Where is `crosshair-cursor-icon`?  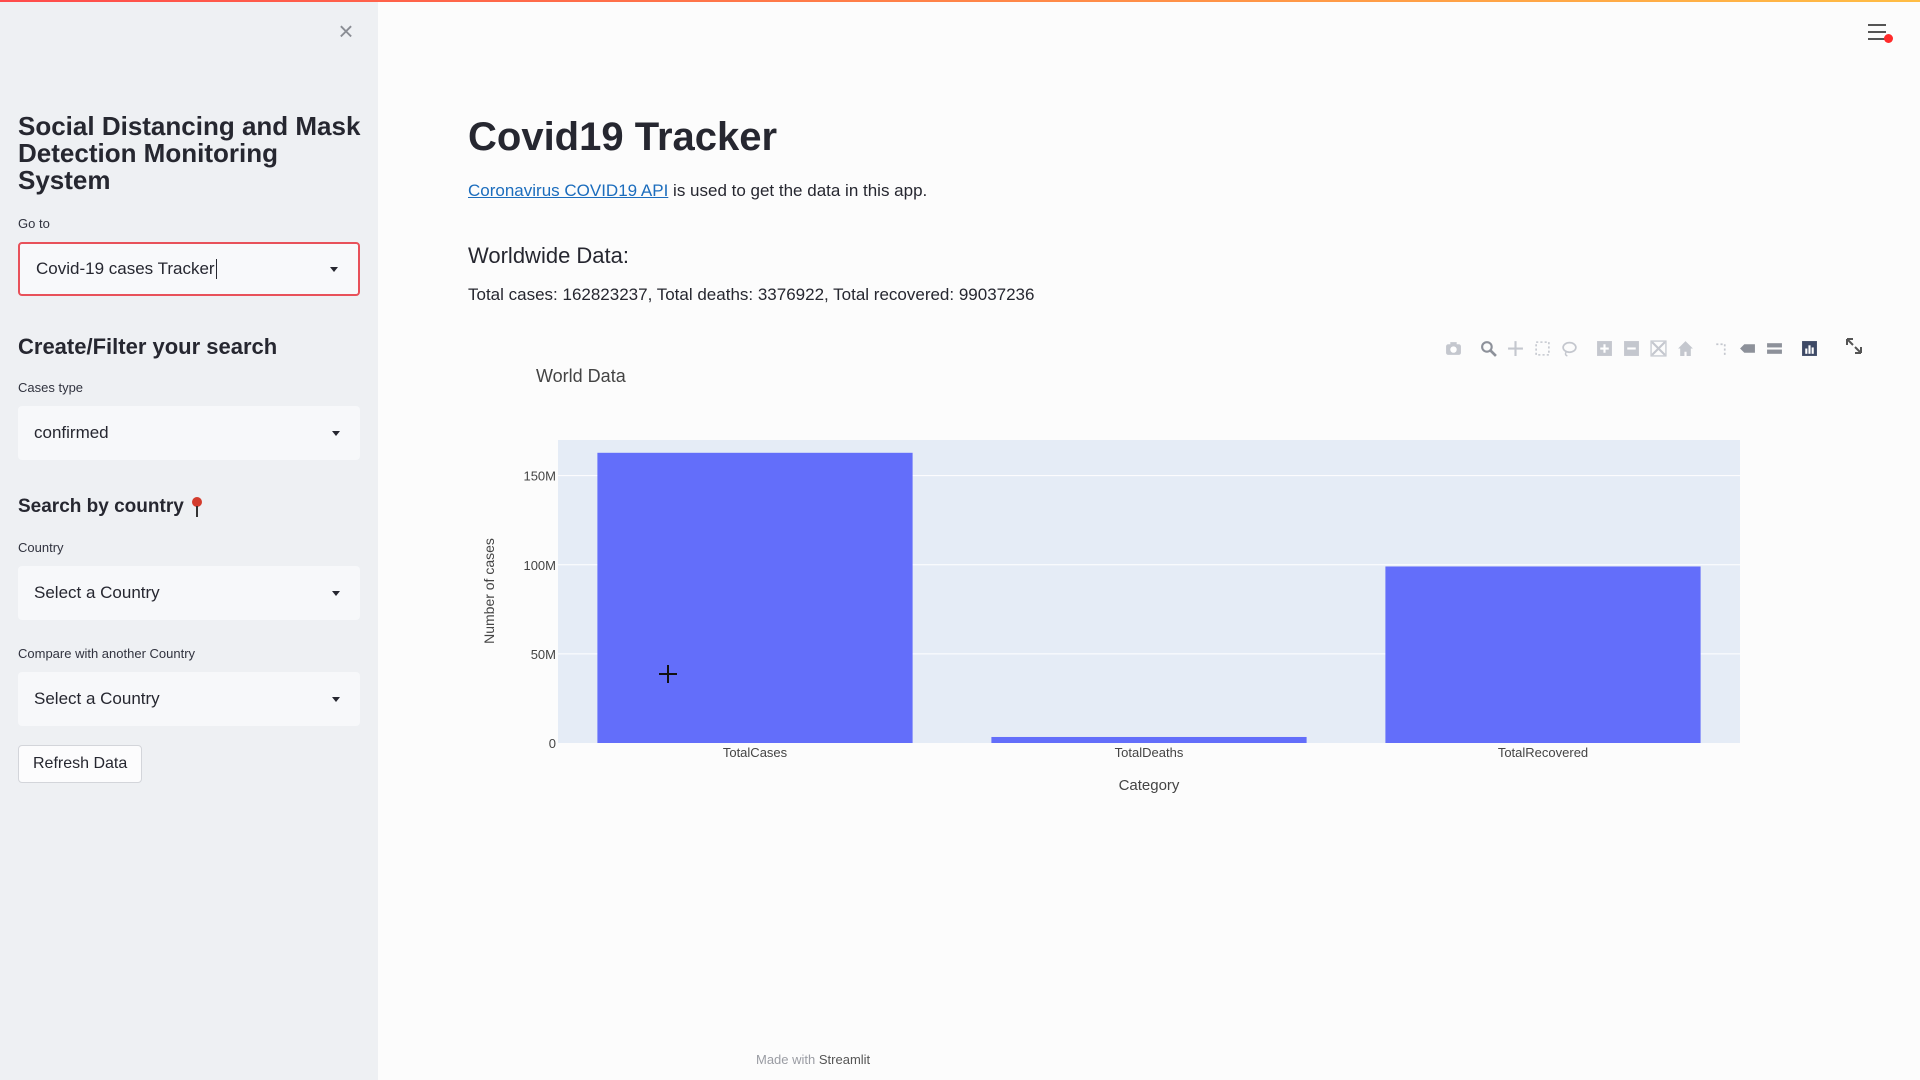
crosshair-cursor-icon is located at coordinates (668, 674).